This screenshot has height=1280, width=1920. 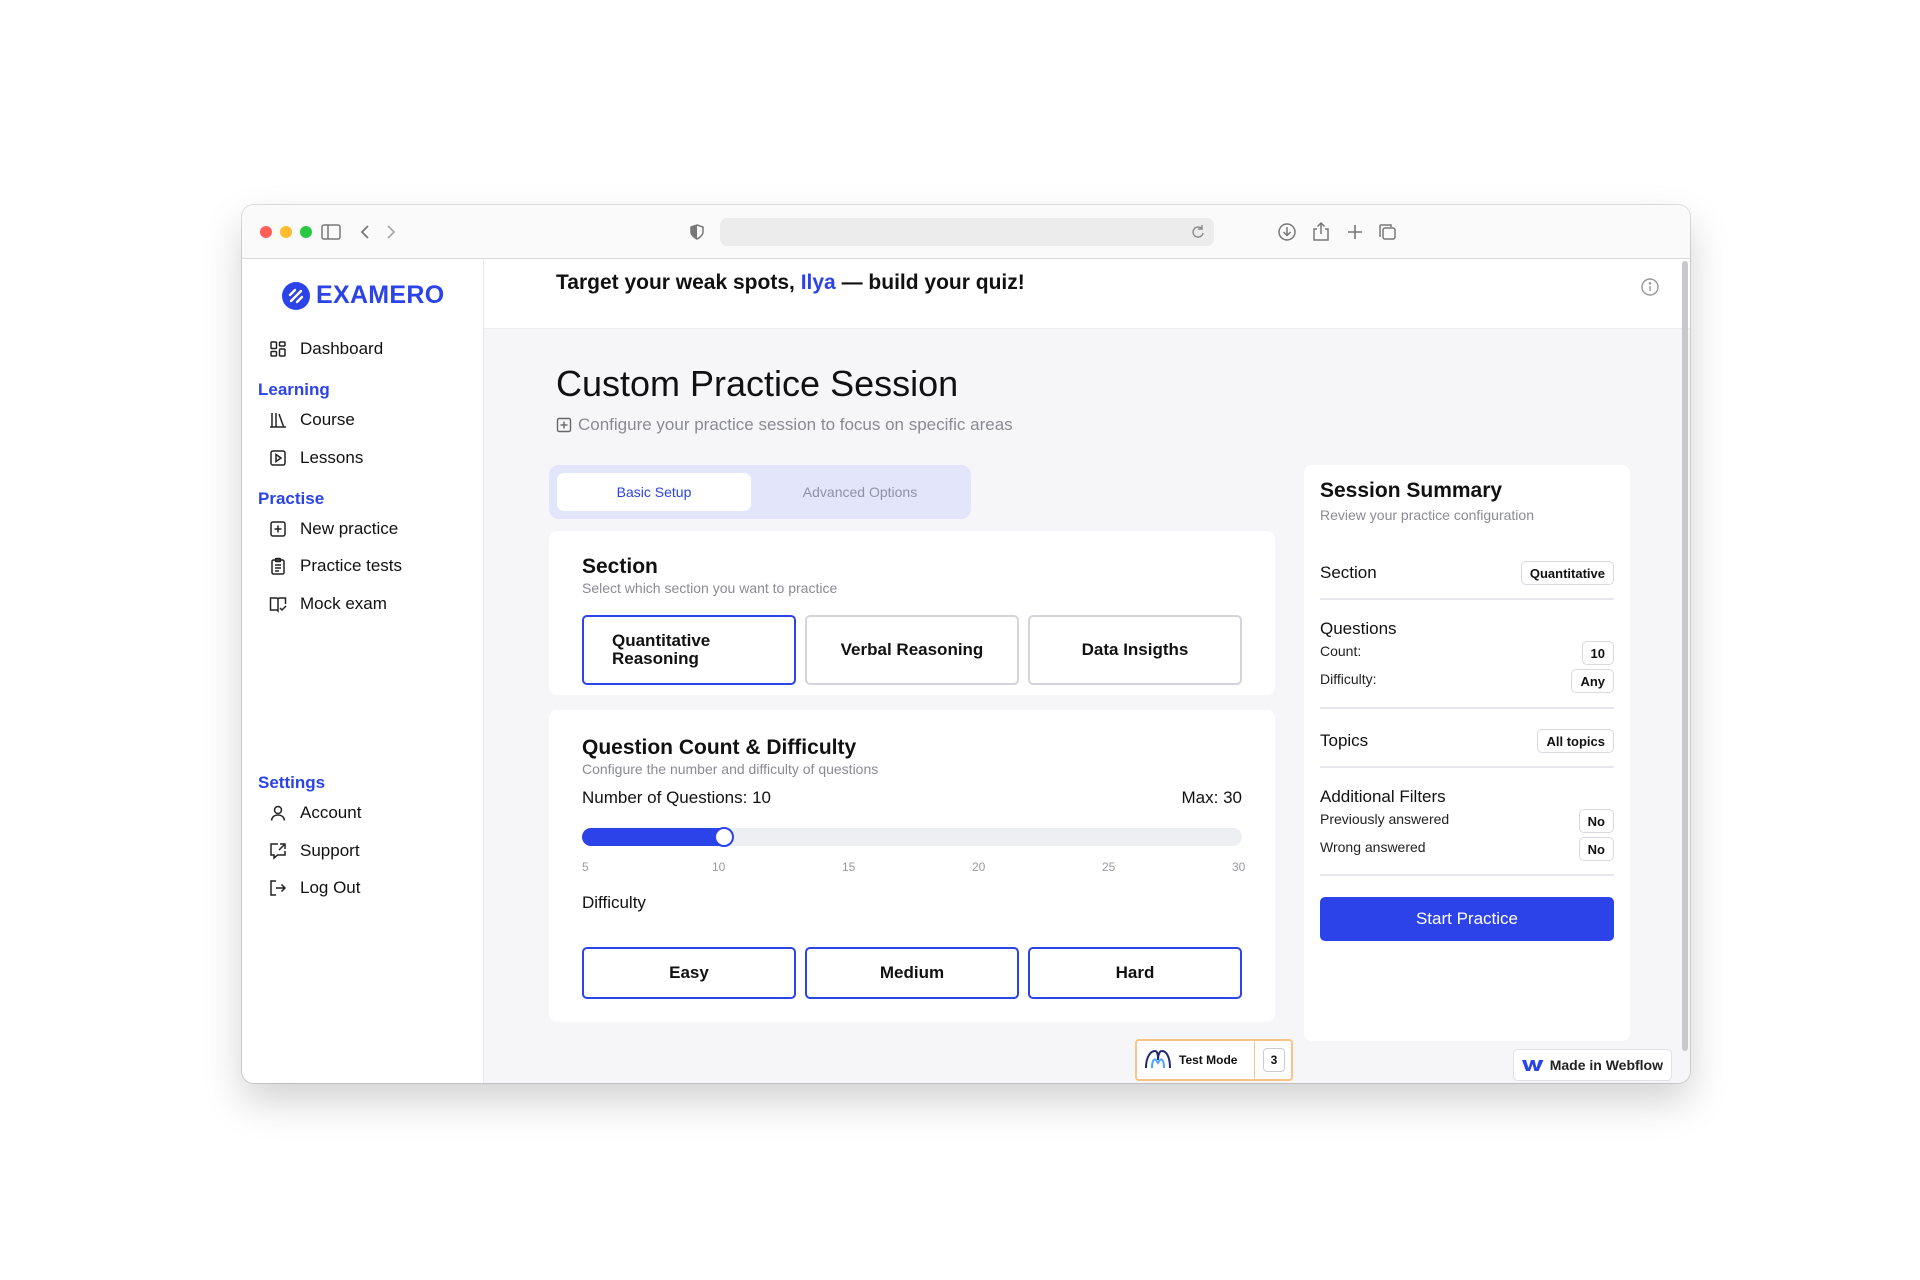 I want to click on user-icon, so click(x=278, y=813).